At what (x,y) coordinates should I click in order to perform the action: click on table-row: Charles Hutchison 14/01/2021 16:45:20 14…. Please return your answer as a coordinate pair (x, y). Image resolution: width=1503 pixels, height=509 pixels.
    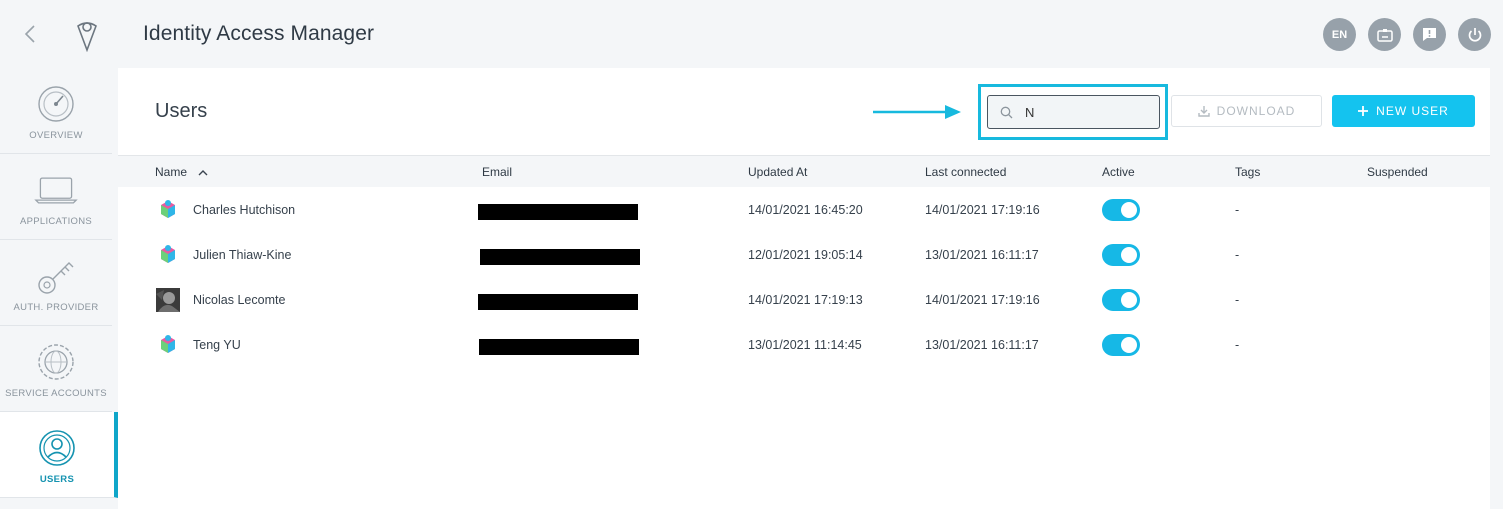
    Looking at the image, I should click on (804, 210).